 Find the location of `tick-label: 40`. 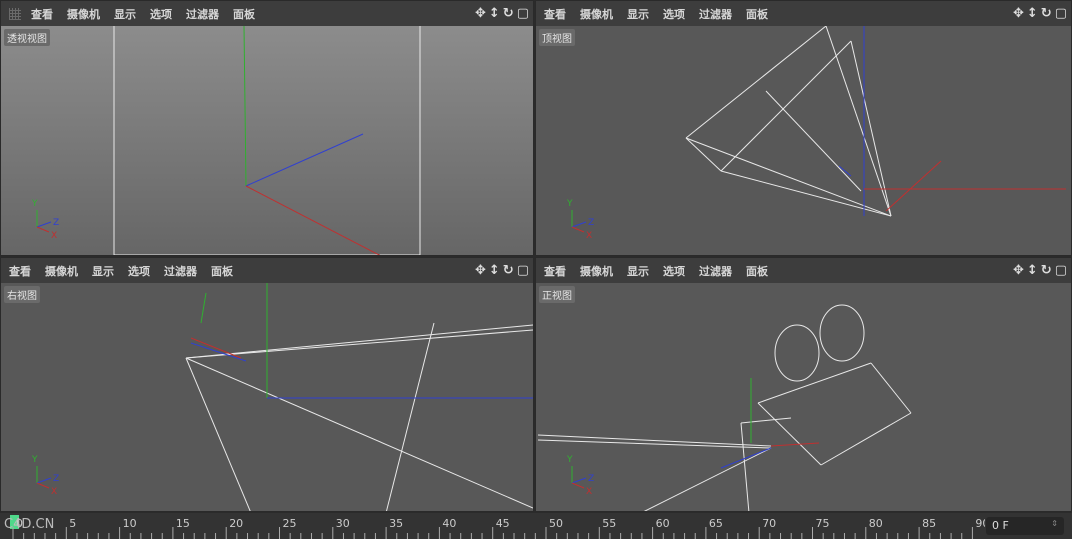

tick-label: 40 is located at coordinates (449, 523).